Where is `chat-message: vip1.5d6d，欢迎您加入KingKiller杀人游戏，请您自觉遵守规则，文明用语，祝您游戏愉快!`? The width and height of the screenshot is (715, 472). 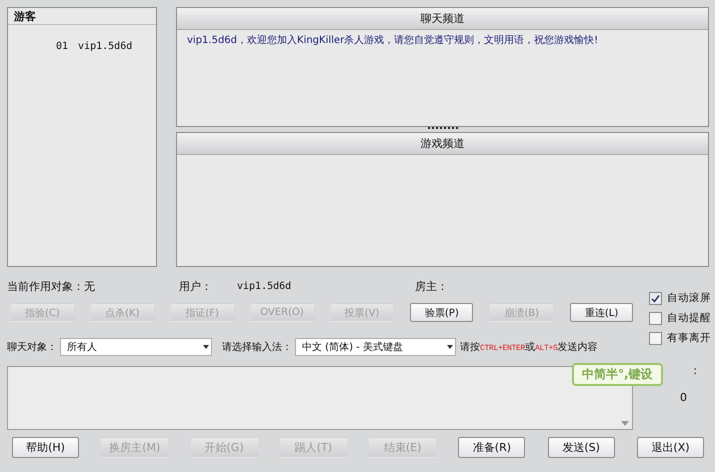
chat-message: vip1.5d6d，欢迎您加入KingKiller杀人游戏，请您自觉遵守规则，文明用语，祝您游戏愉快! is located at coordinates (393, 41).